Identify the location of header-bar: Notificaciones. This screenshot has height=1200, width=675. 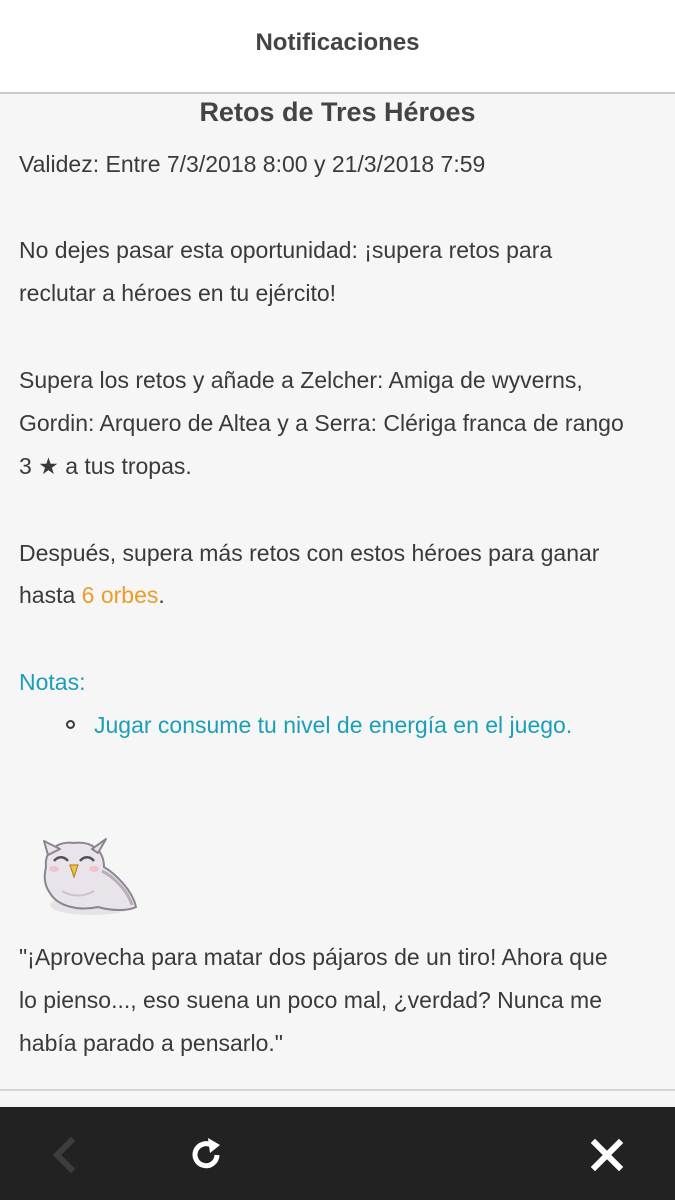
(337, 47).